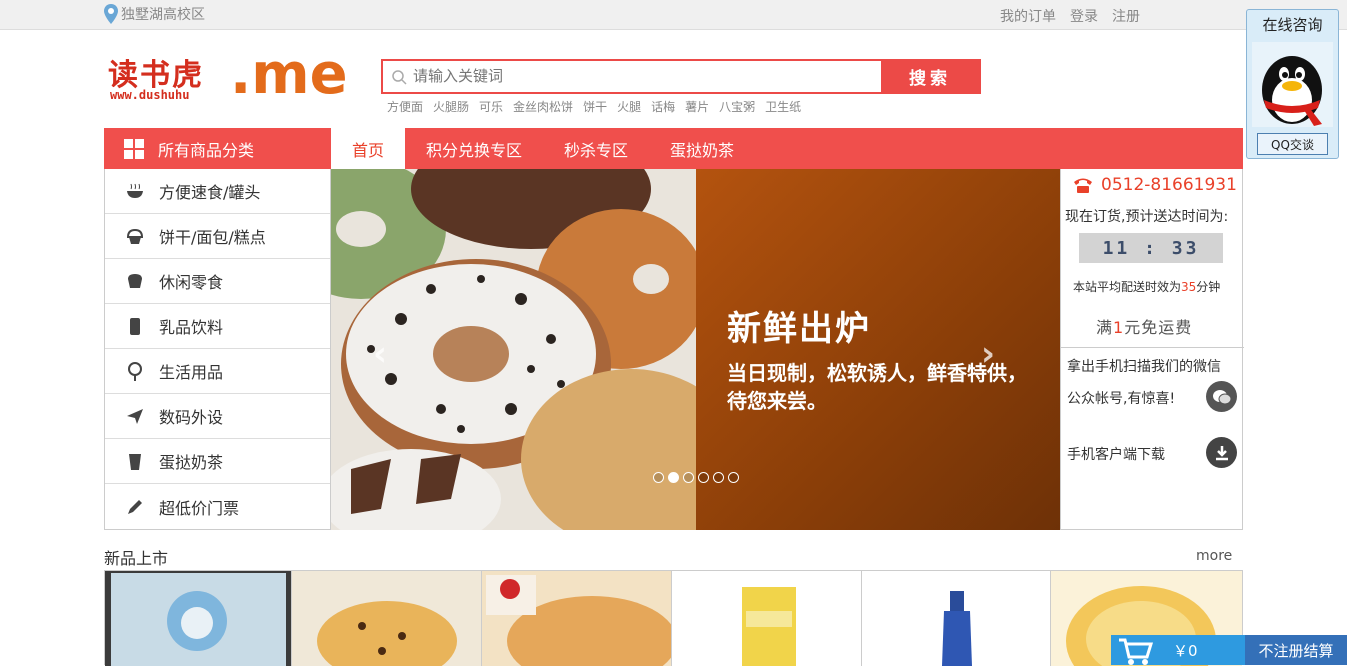 The width and height of the screenshot is (1347, 666). I want to click on qq-title: 在线咨询, so click(1292, 25).